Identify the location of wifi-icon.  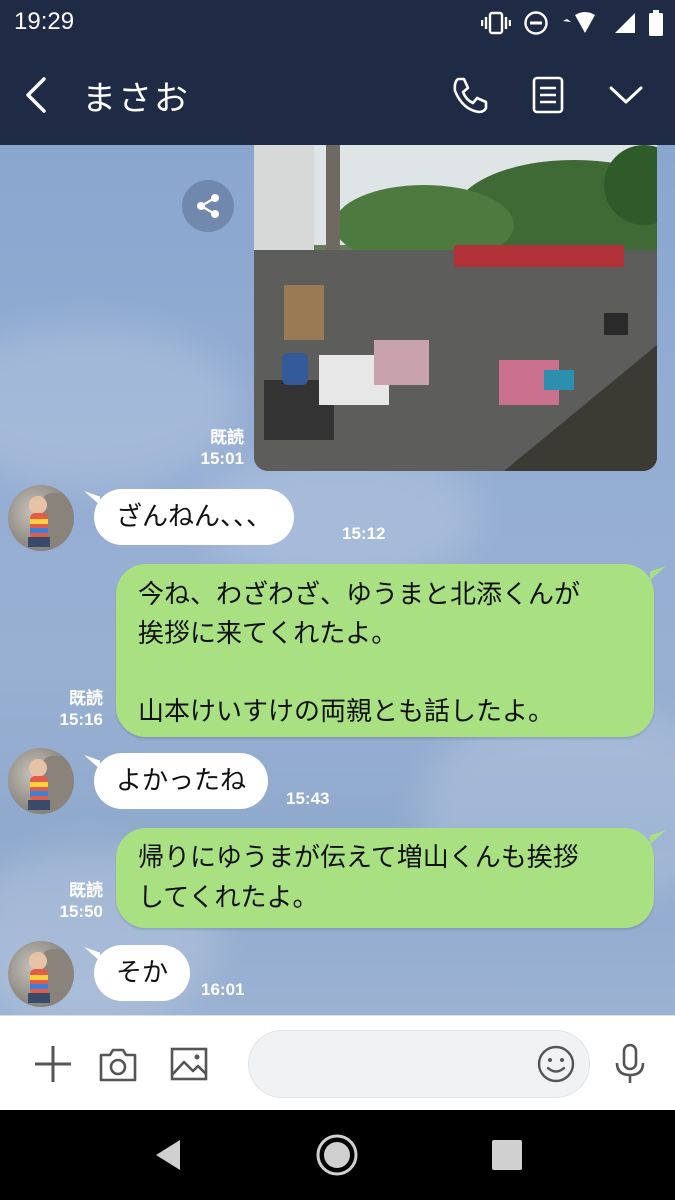
(579, 22).